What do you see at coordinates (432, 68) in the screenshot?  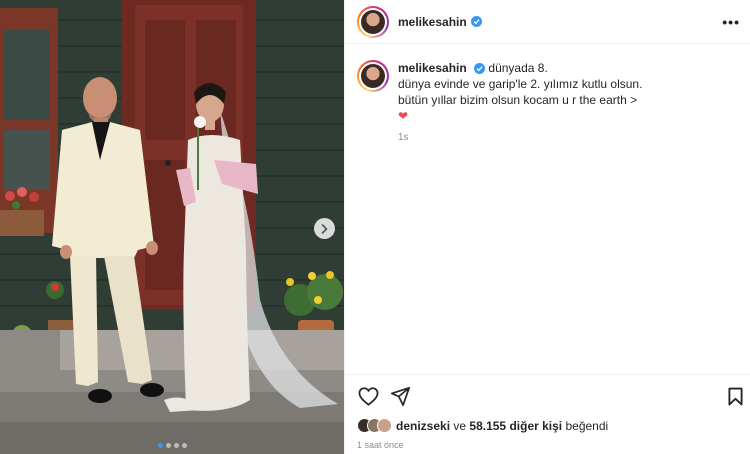 I see `caption-username: melikesahin` at bounding box center [432, 68].